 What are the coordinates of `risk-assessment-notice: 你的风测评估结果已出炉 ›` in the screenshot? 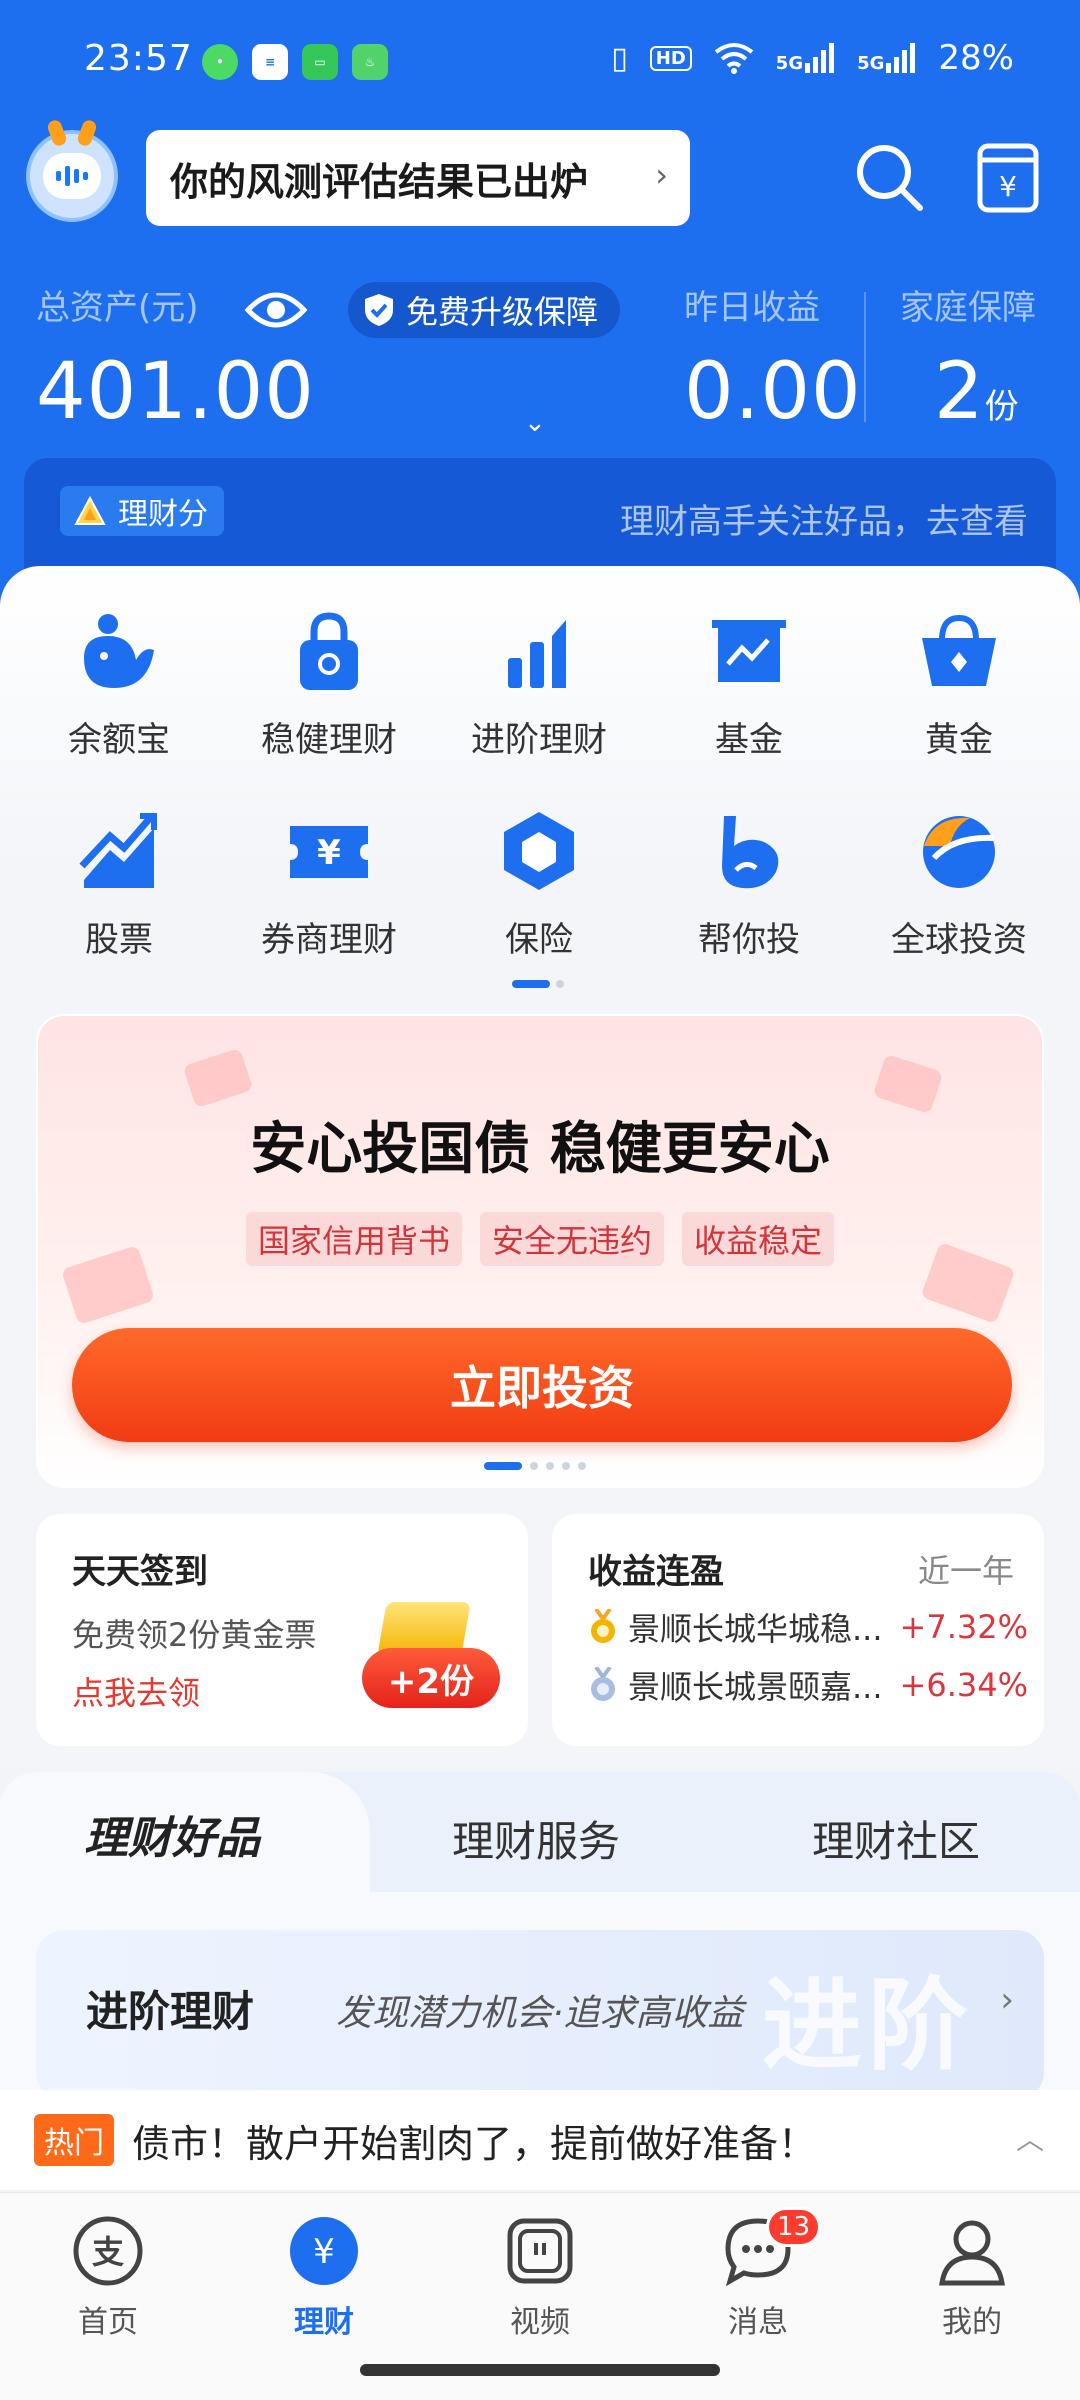 It's located at (418, 178).